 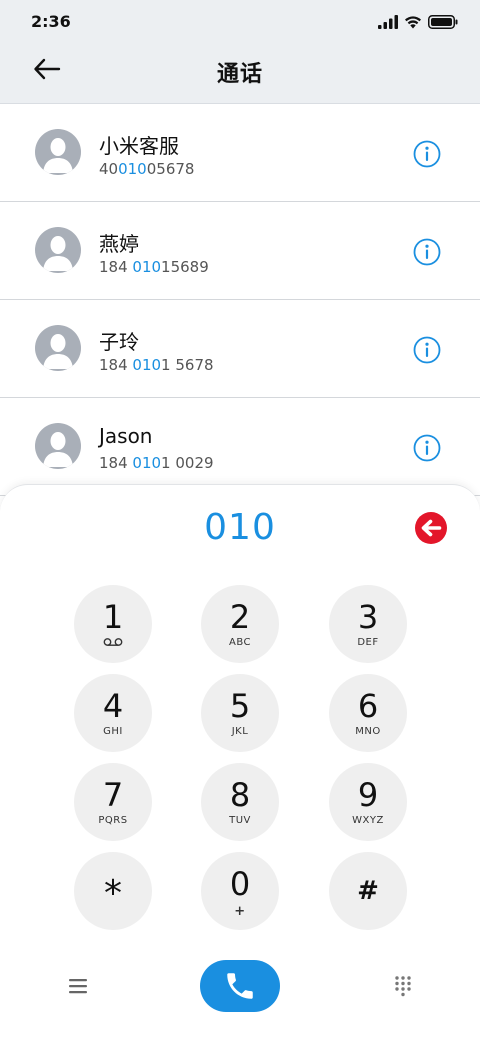 What do you see at coordinates (240, 731) in the screenshot?
I see `key-letters: JKL` at bounding box center [240, 731].